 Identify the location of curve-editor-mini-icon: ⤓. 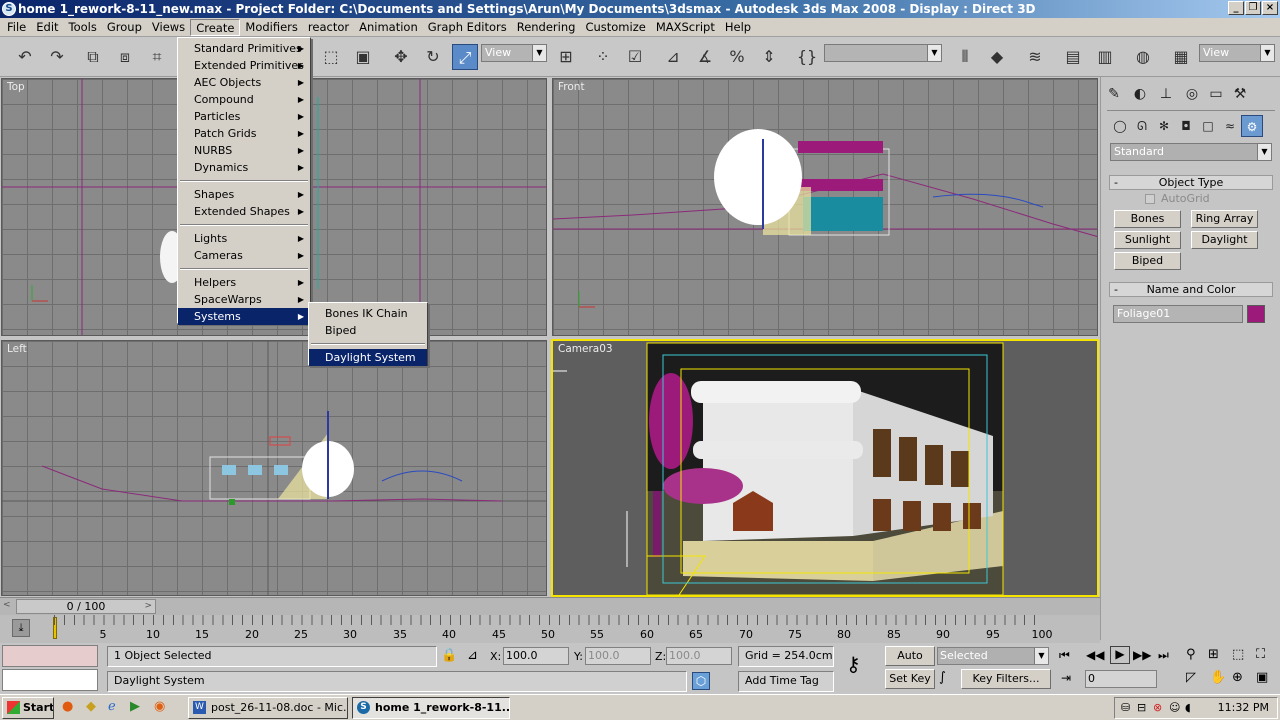
(21, 628).